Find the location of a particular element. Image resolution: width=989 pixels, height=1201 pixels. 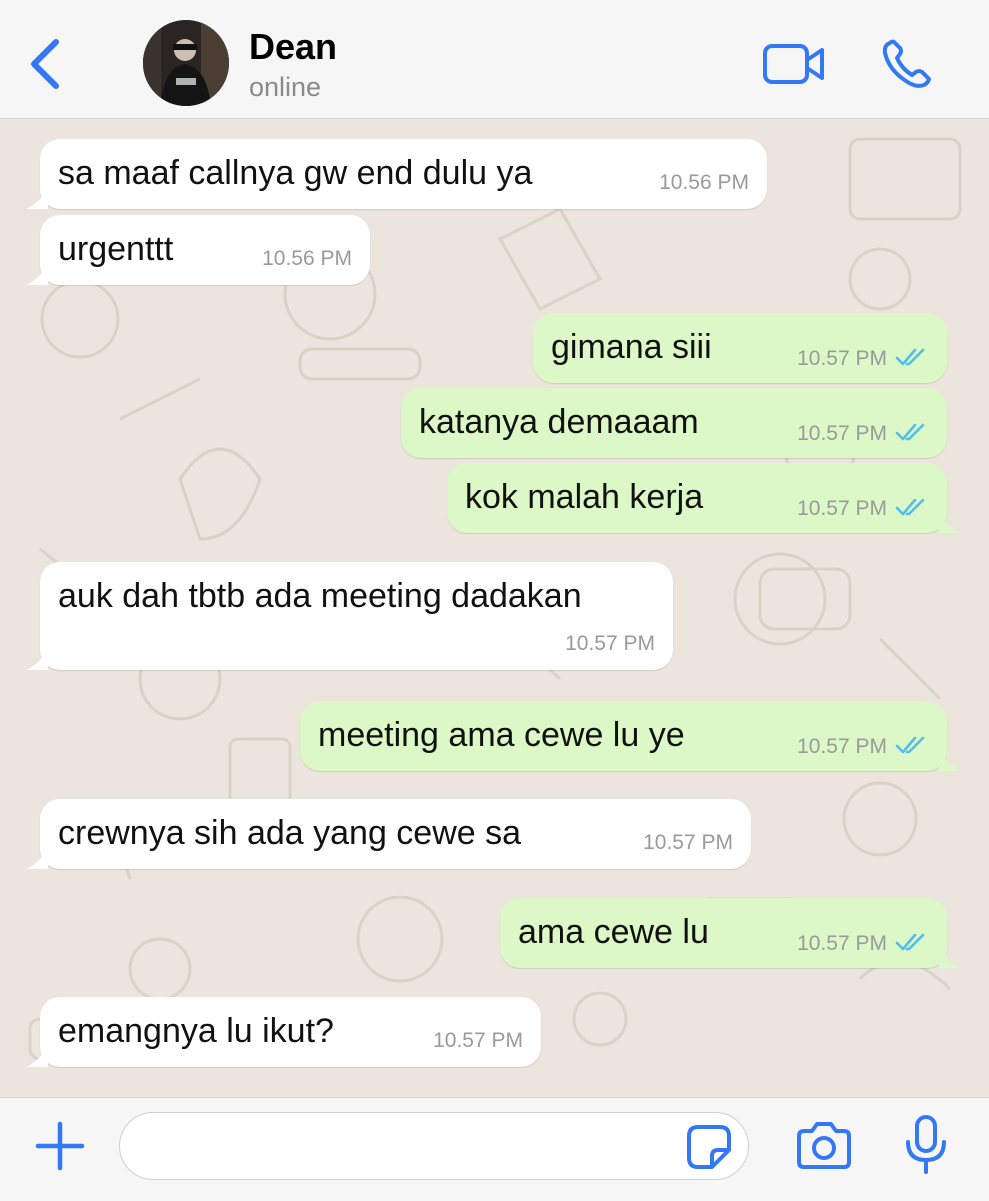

message-input is located at coordinates (434, 1146).